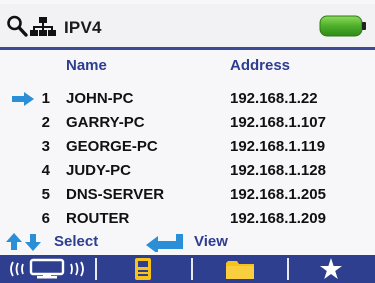 The image size is (375, 283). Describe the element at coordinates (86, 65) in the screenshot. I see `column-header-name: Name` at that location.